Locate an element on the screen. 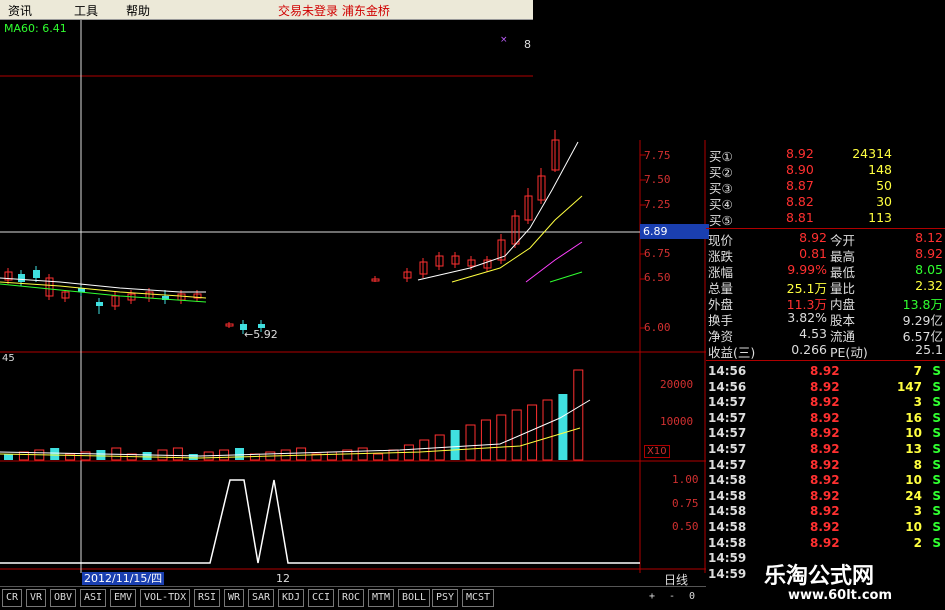  tick-volume: 2 is located at coordinates (917, 542).